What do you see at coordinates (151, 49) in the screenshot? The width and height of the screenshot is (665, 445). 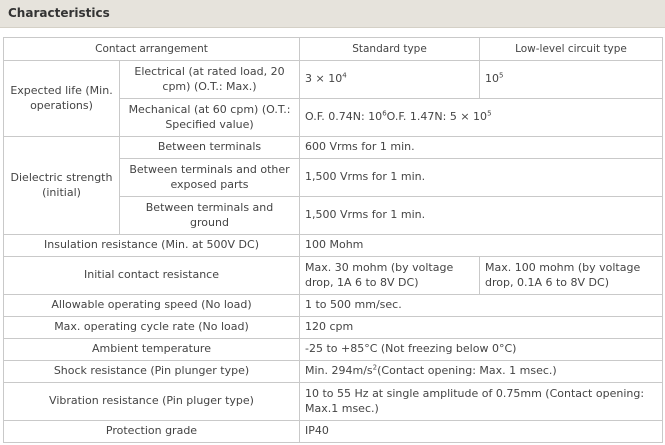 I see `header-contact-arrangement: Contact arrangement` at bounding box center [151, 49].